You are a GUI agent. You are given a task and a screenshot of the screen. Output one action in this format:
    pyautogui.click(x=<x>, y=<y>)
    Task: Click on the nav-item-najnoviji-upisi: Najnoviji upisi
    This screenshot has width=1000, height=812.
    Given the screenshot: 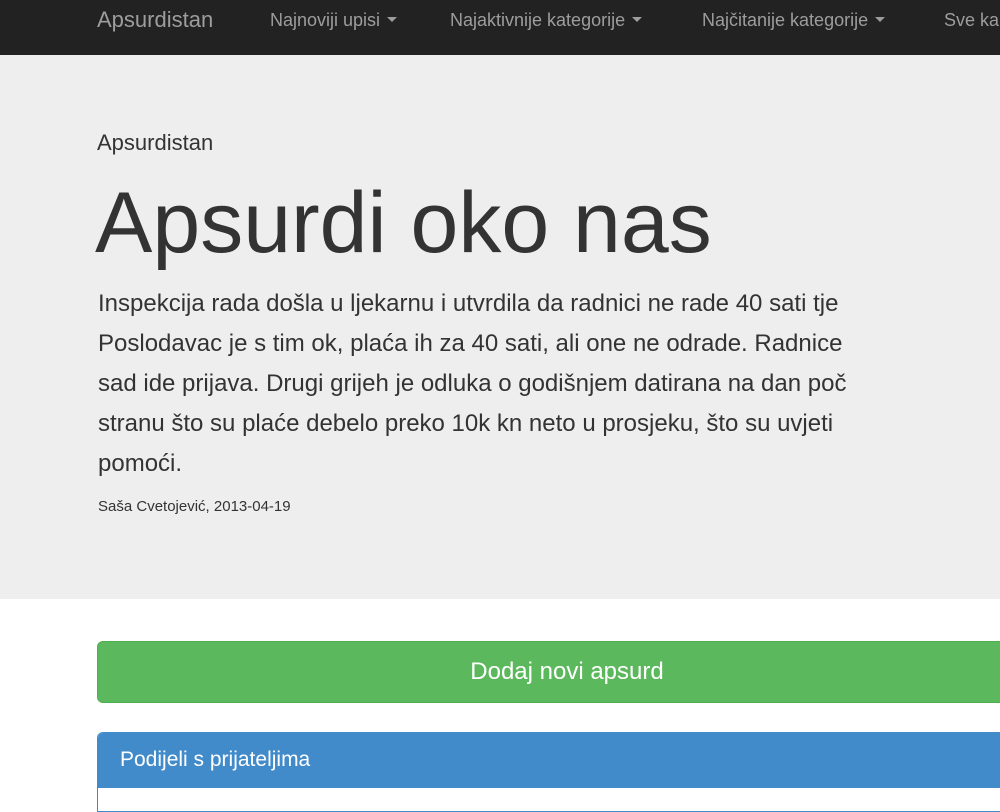 What is the action you would take?
    pyautogui.click(x=334, y=20)
    